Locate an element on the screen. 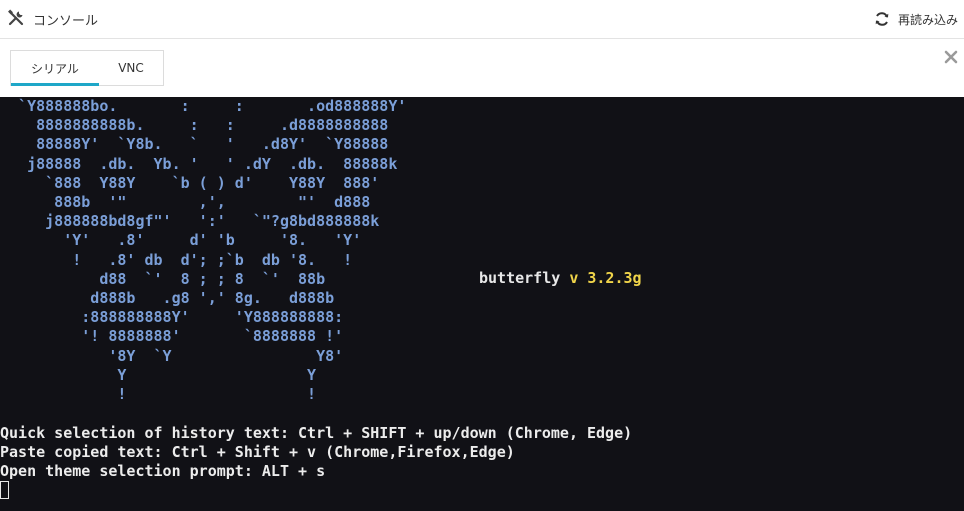  close-icon is located at coordinates (951, 57).